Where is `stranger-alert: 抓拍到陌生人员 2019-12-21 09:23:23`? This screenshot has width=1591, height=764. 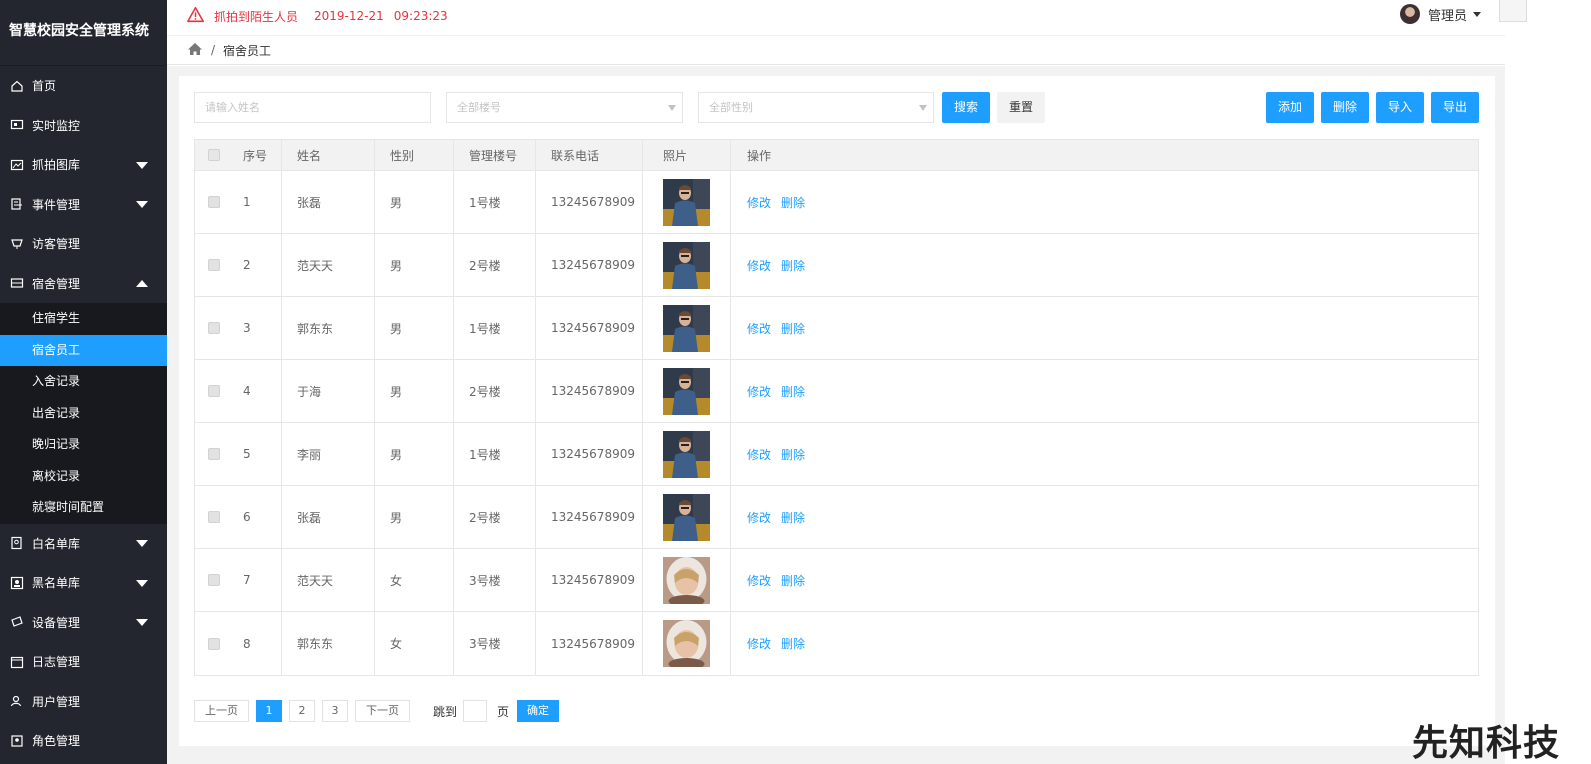 stranger-alert: 抓拍到陌生人员 2019-12-21 09:23:23 is located at coordinates (317, 16).